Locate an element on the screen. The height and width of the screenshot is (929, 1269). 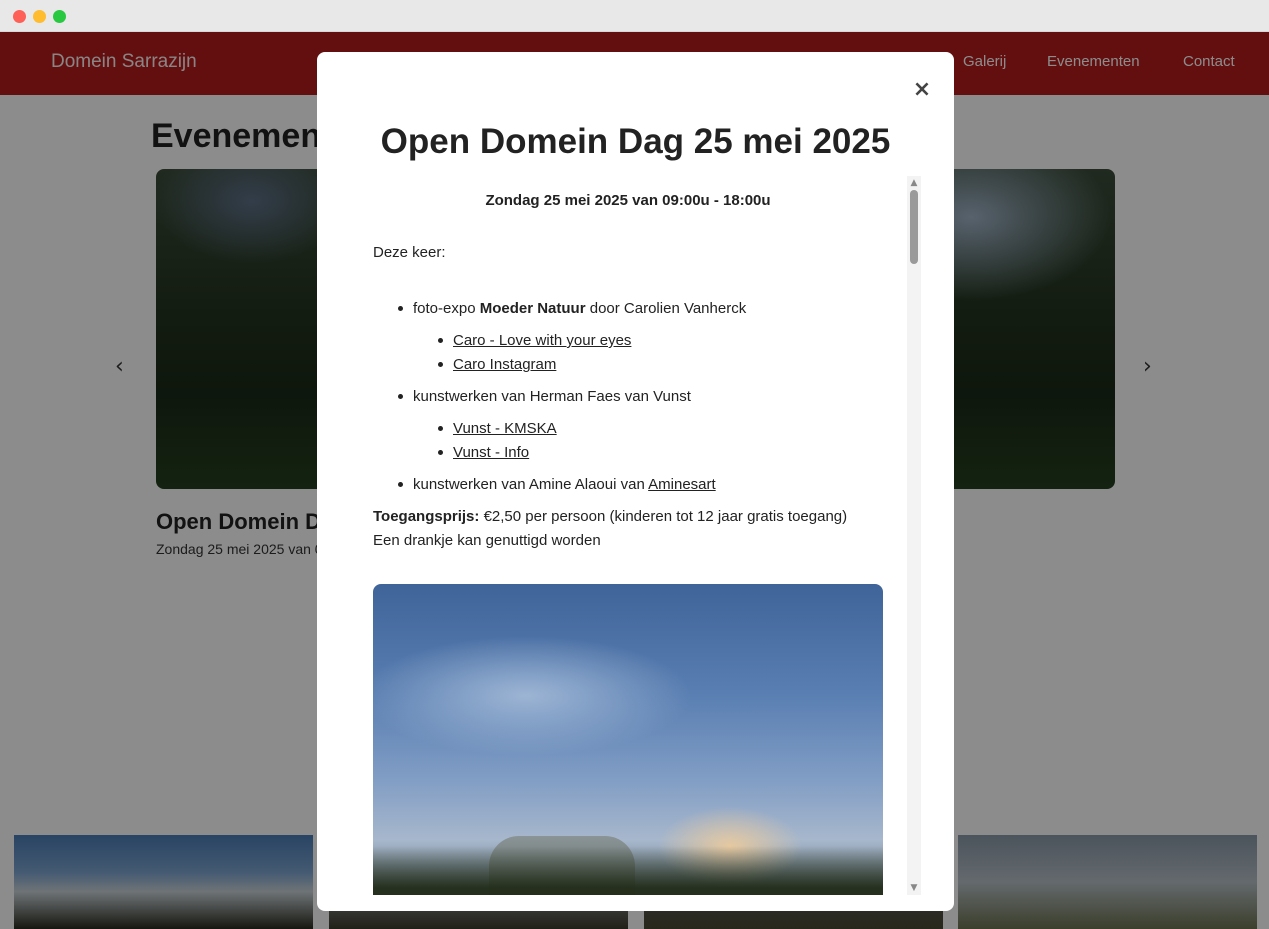
close-icon: × is located at coordinates (922, 90).